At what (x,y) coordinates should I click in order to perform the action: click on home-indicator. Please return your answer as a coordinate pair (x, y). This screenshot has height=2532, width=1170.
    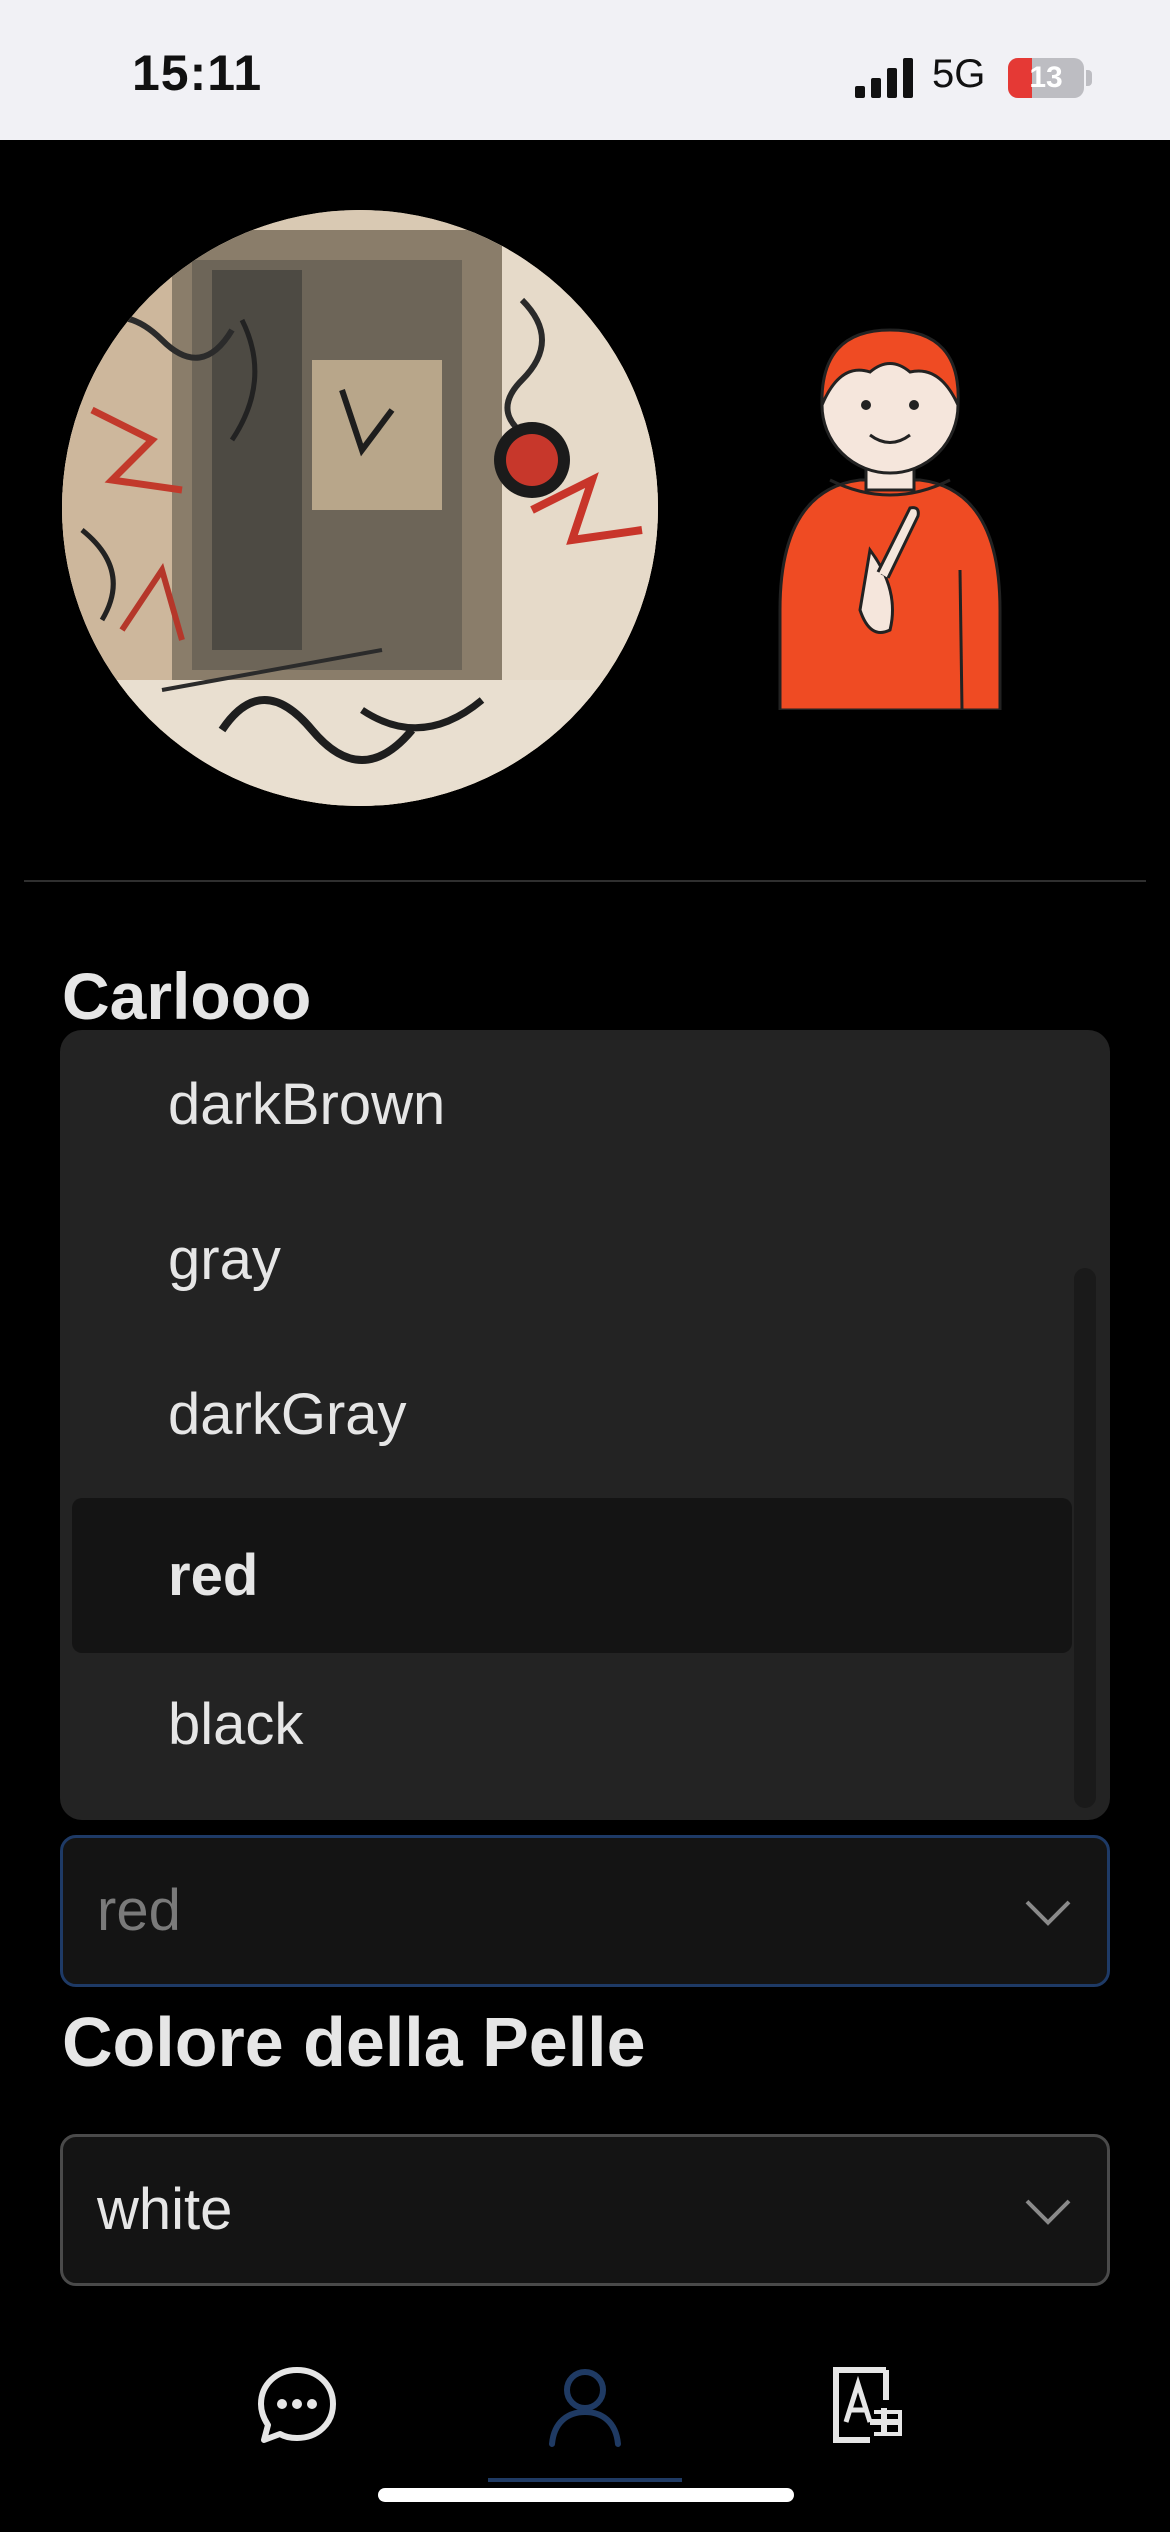
    Looking at the image, I should click on (586, 2495).